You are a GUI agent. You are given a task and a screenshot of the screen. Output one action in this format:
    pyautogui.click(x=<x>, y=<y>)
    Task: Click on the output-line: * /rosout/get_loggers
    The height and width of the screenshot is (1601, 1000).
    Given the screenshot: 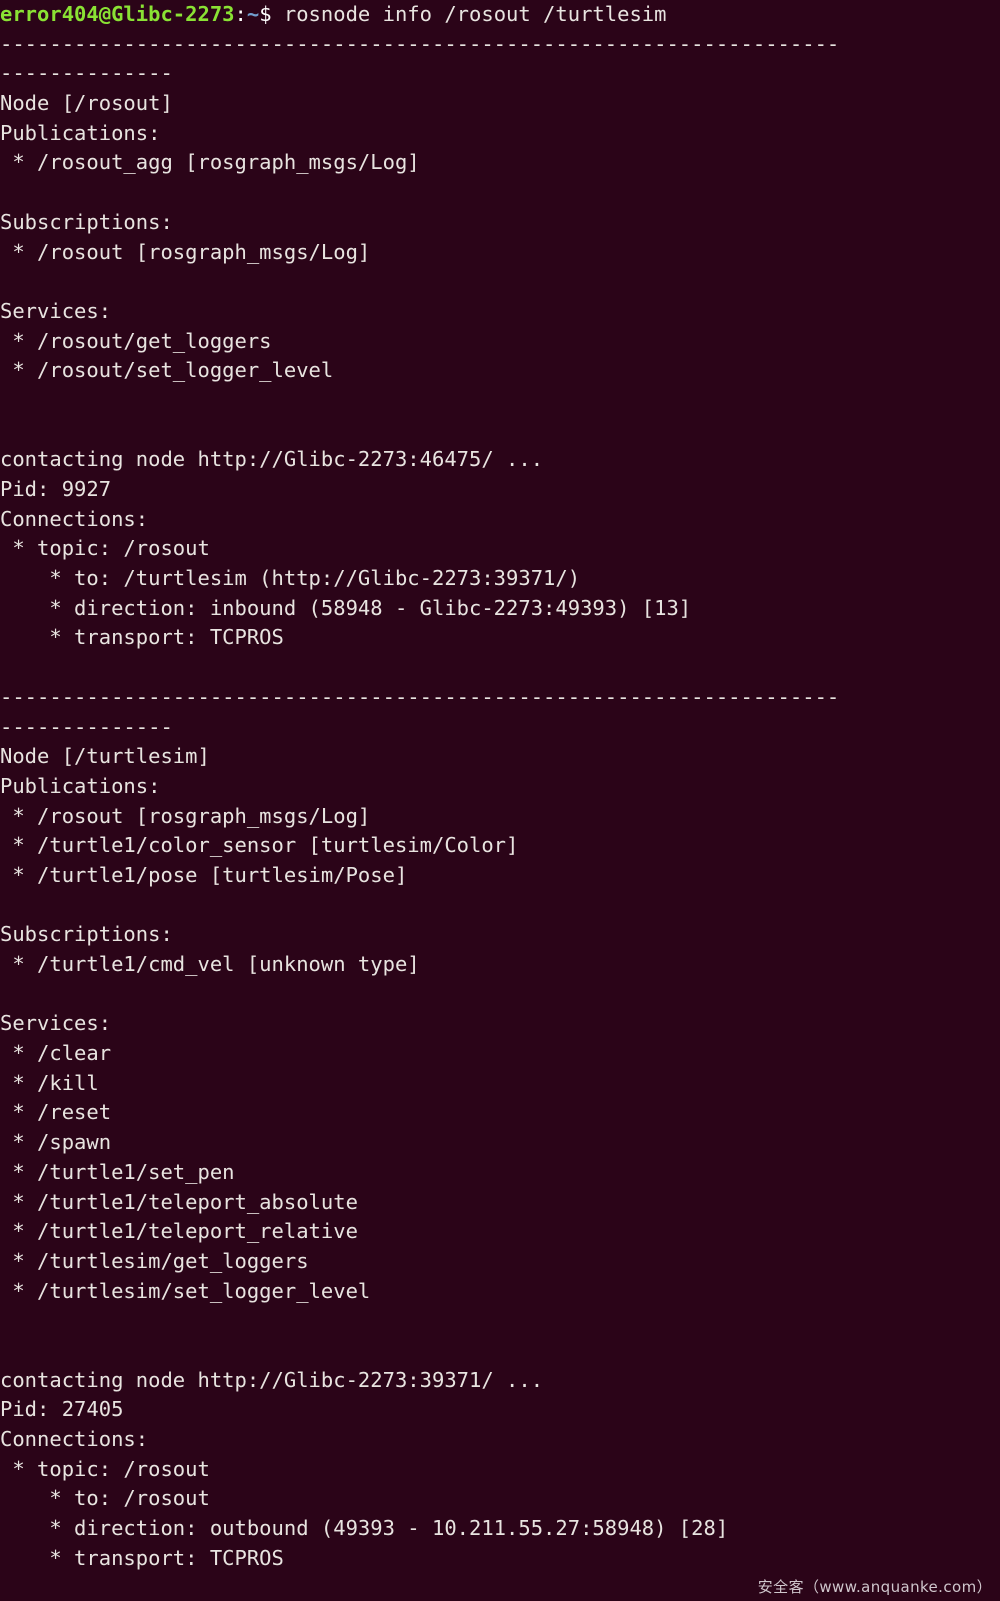 What is the action you would take?
    pyautogui.click(x=136, y=340)
    